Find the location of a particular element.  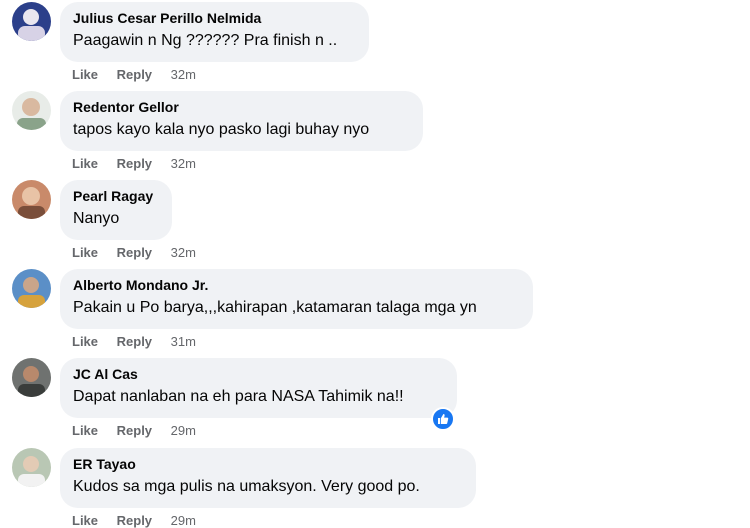

comment-text: Nanyo is located at coordinates (96, 218).